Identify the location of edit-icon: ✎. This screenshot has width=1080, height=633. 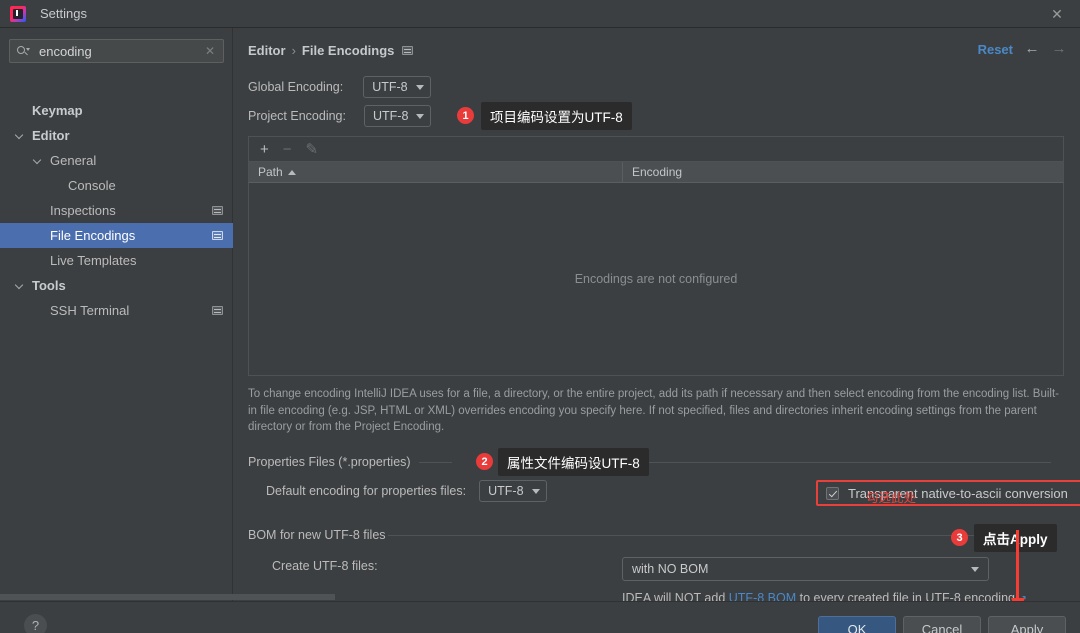
(312, 149).